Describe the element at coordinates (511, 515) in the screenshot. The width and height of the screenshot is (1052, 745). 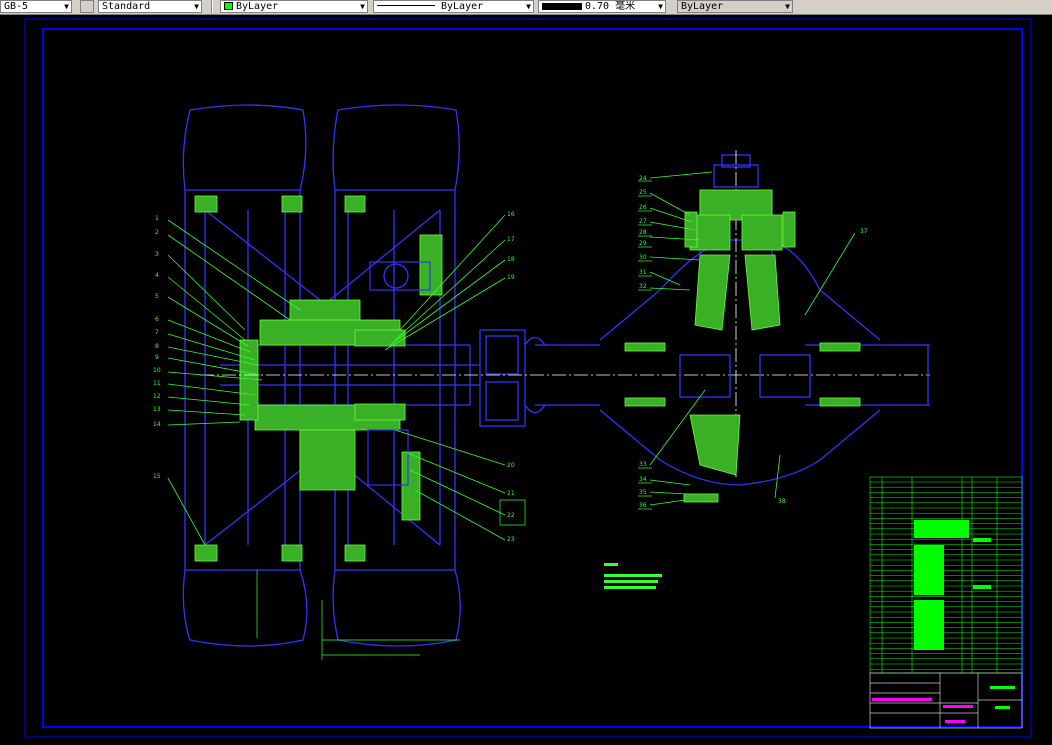
I see `balloon-22: 22` at that location.